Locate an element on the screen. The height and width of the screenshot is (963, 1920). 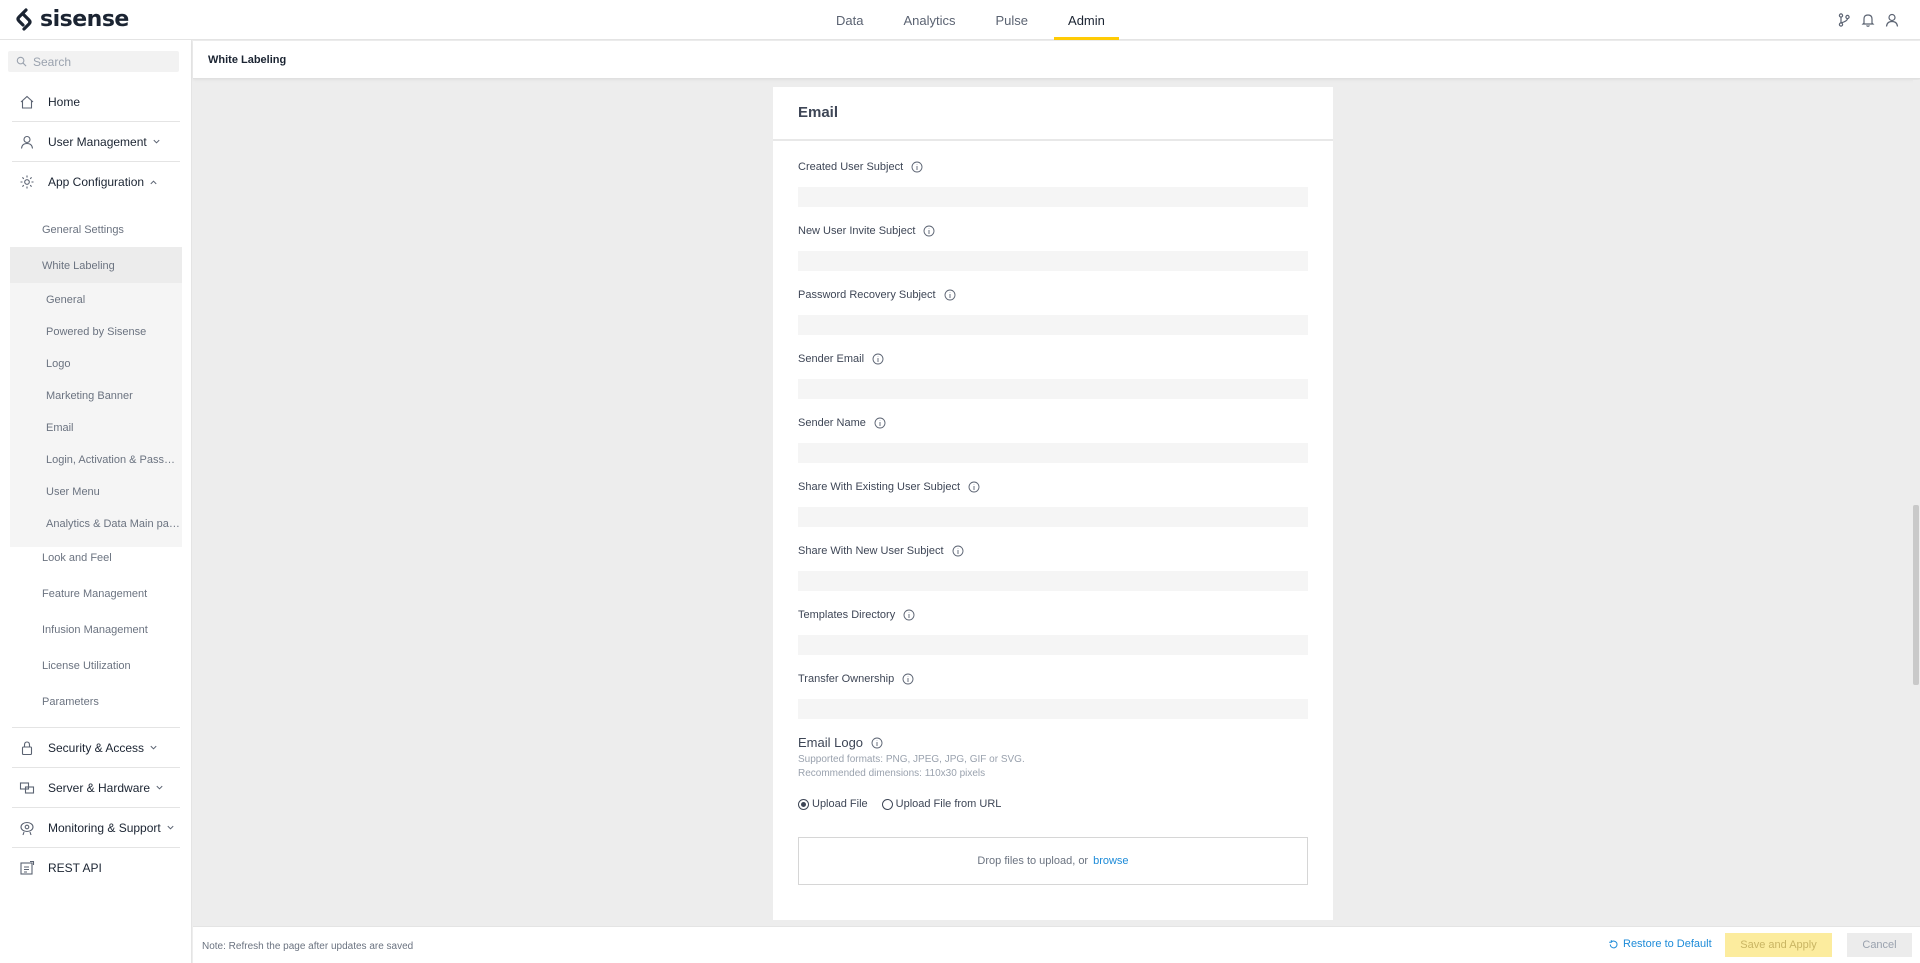
sidebar-item-parameters: Parameters is located at coordinates (70, 702).